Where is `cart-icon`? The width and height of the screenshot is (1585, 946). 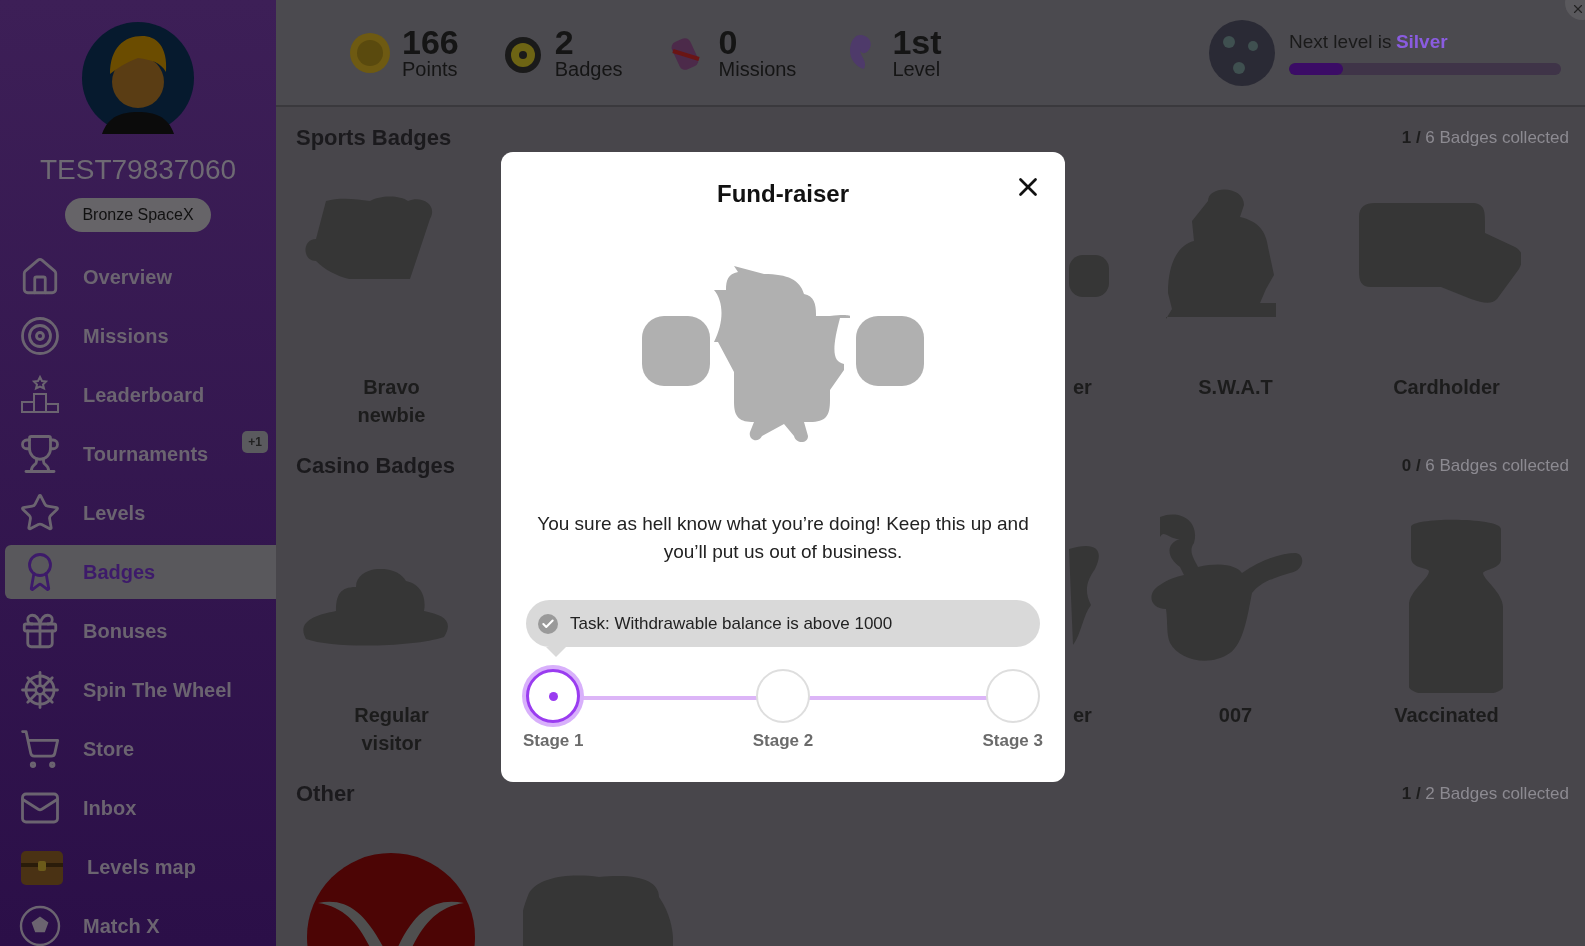 cart-icon is located at coordinates (40, 749).